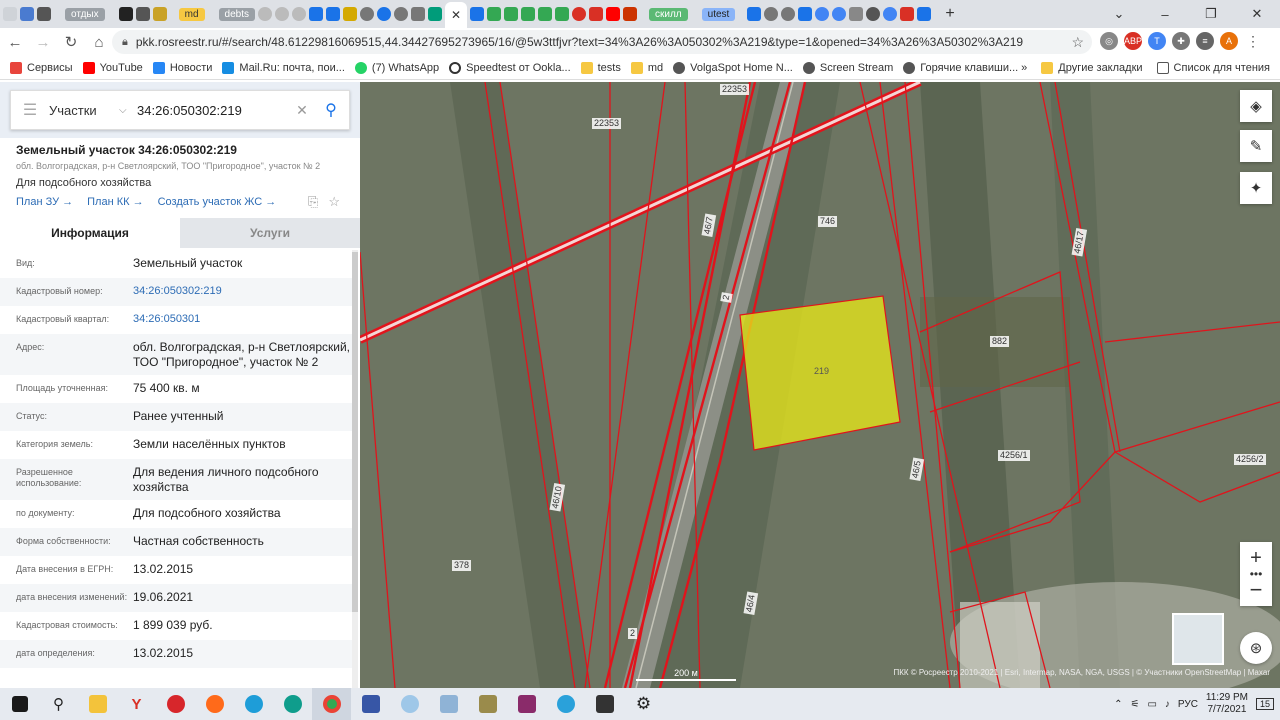 This screenshot has height=720, width=1280. I want to click on media-app-icon, so click(409, 704).